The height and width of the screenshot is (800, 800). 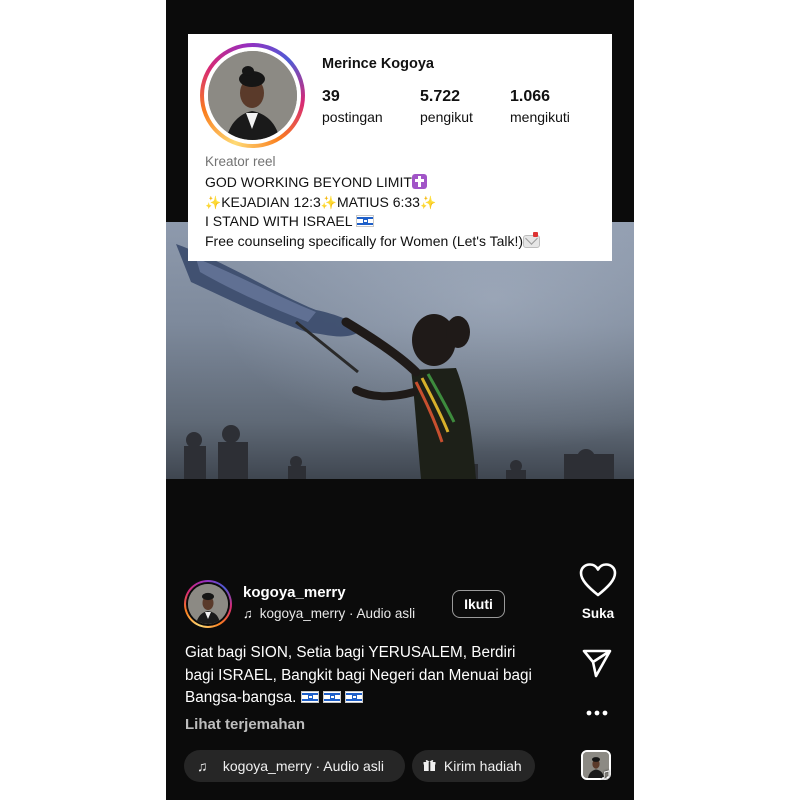 What do you see at coordinates (446, 117) in the screenshot?
I see `followers-label: pengikut` at bounding box center [446, 117].